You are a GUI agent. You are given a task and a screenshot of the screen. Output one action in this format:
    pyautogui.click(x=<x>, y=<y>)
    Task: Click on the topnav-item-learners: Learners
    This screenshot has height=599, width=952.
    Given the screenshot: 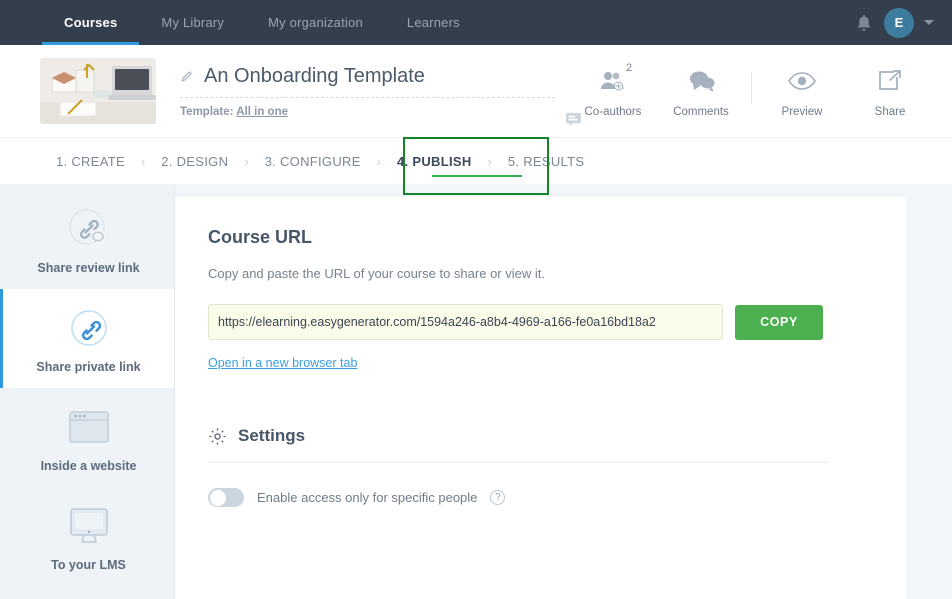 What is the action you would take?
    pyautogui.click(x=433, y=22)
    